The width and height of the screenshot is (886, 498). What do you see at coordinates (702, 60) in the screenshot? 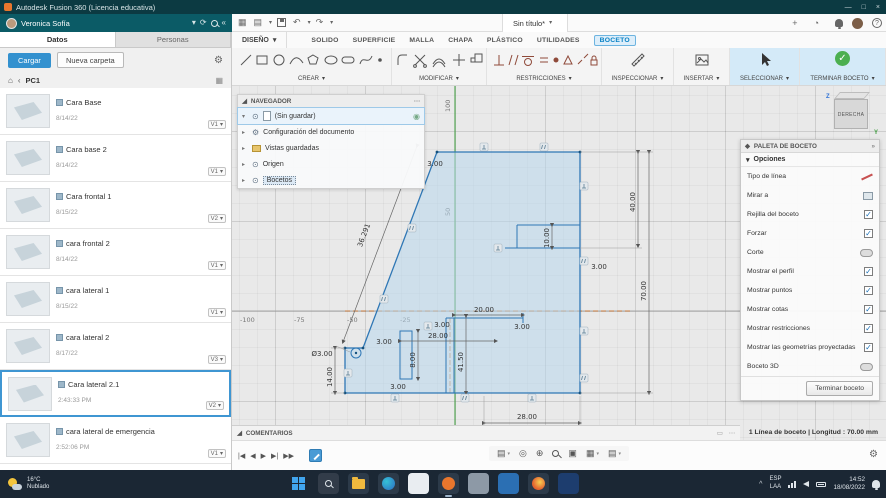
I see `insertar-icon` at bounding box center [702, 60].